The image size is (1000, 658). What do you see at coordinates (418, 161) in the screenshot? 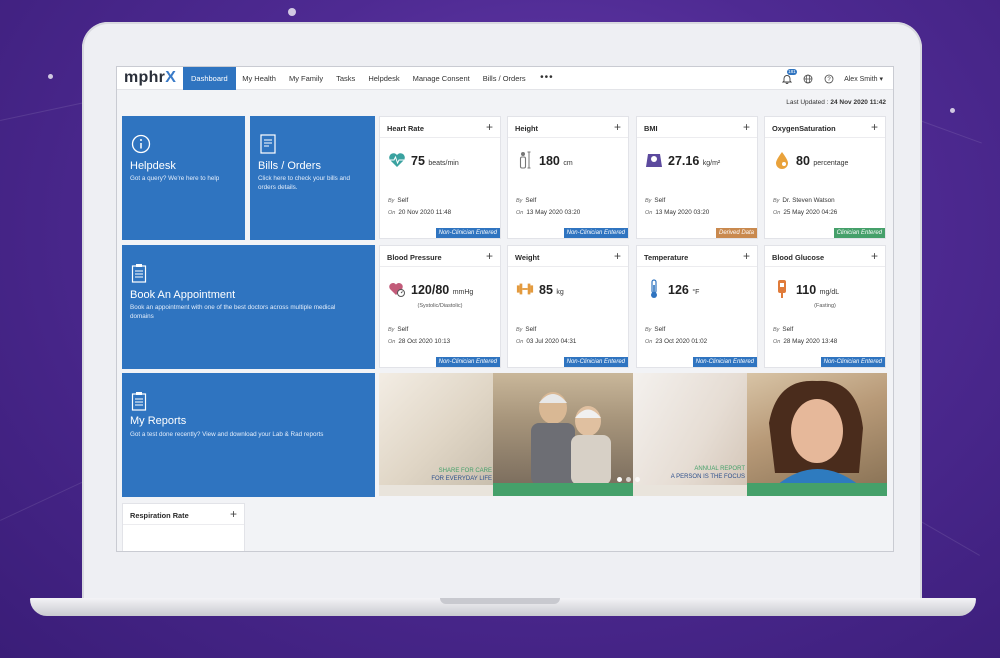
I see `vital-value: 75` at bounding box center [418, 161].